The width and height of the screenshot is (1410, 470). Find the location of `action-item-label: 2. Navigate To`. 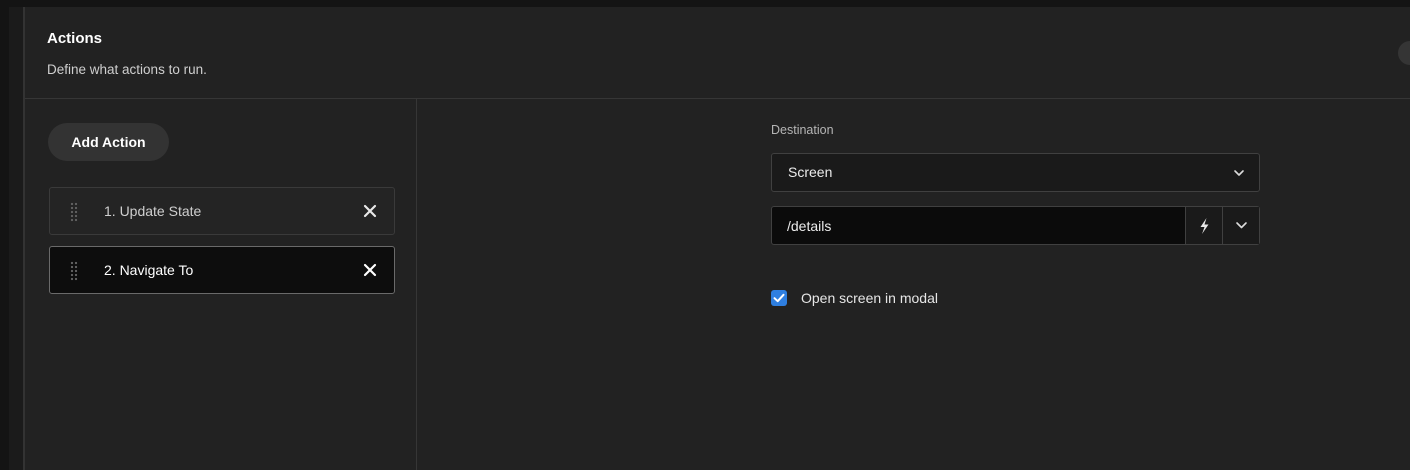

action-item-label: 2. Navigate To is located at coordinates (149, 270).